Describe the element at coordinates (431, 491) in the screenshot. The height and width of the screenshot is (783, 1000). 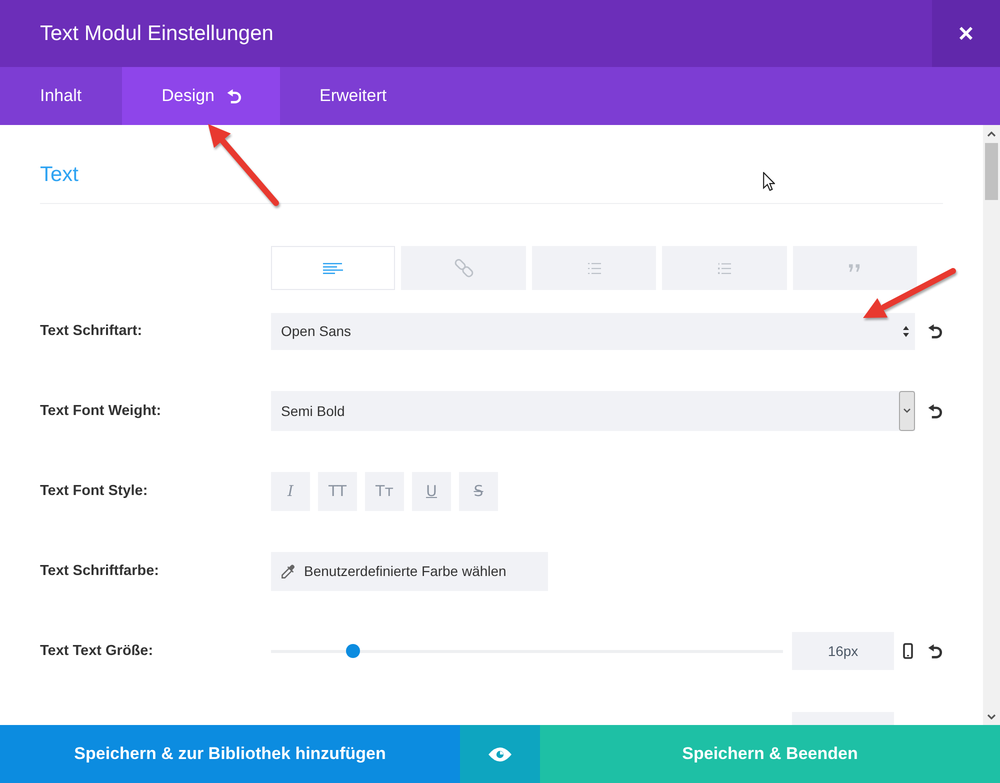
I see `underline-button: U` at that location.